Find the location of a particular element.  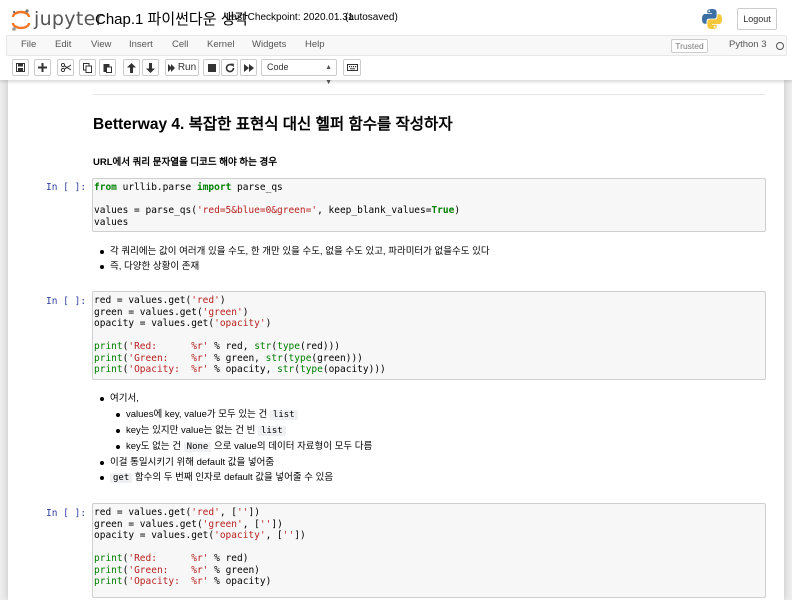

inline-code: get is located at coordinates (121, 478).